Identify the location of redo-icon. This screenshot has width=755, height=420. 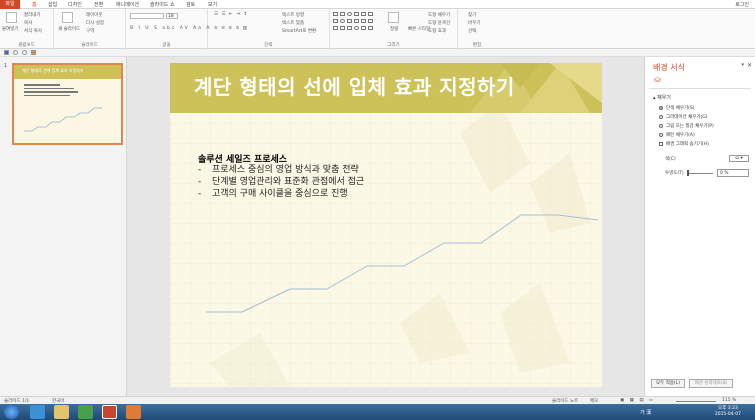
(24, 52).